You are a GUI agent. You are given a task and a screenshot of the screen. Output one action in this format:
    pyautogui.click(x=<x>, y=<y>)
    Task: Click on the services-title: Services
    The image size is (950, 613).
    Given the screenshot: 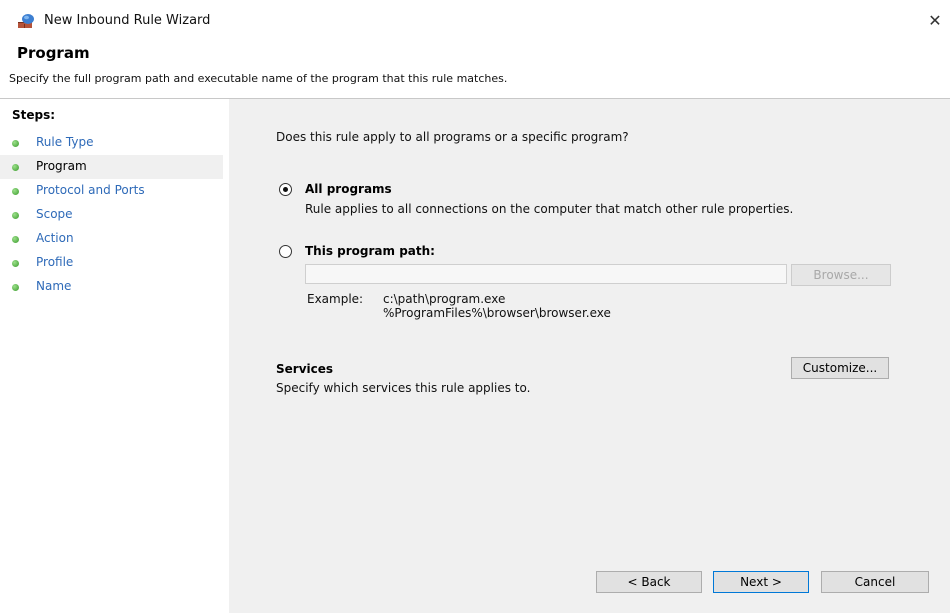 What is the action you would take?
    pyautogui.click(x=305, y=369)
    